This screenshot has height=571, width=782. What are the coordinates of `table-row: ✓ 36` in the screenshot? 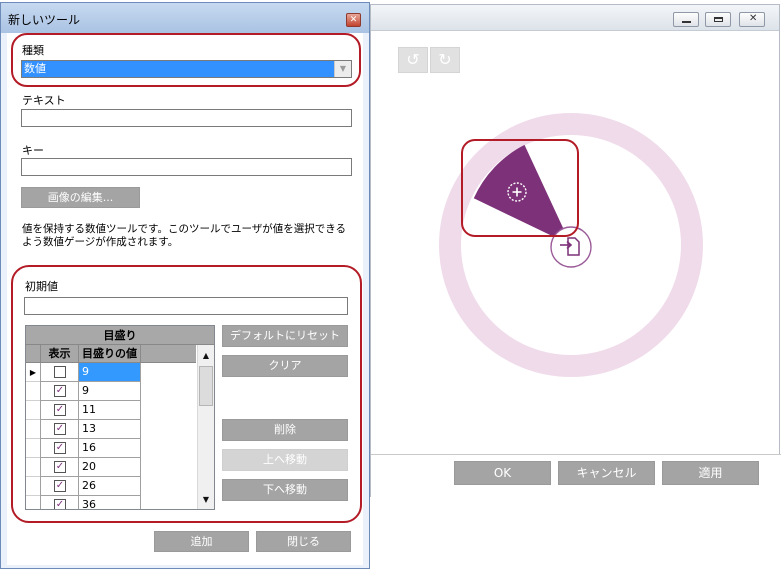 It's located at (111, 502).